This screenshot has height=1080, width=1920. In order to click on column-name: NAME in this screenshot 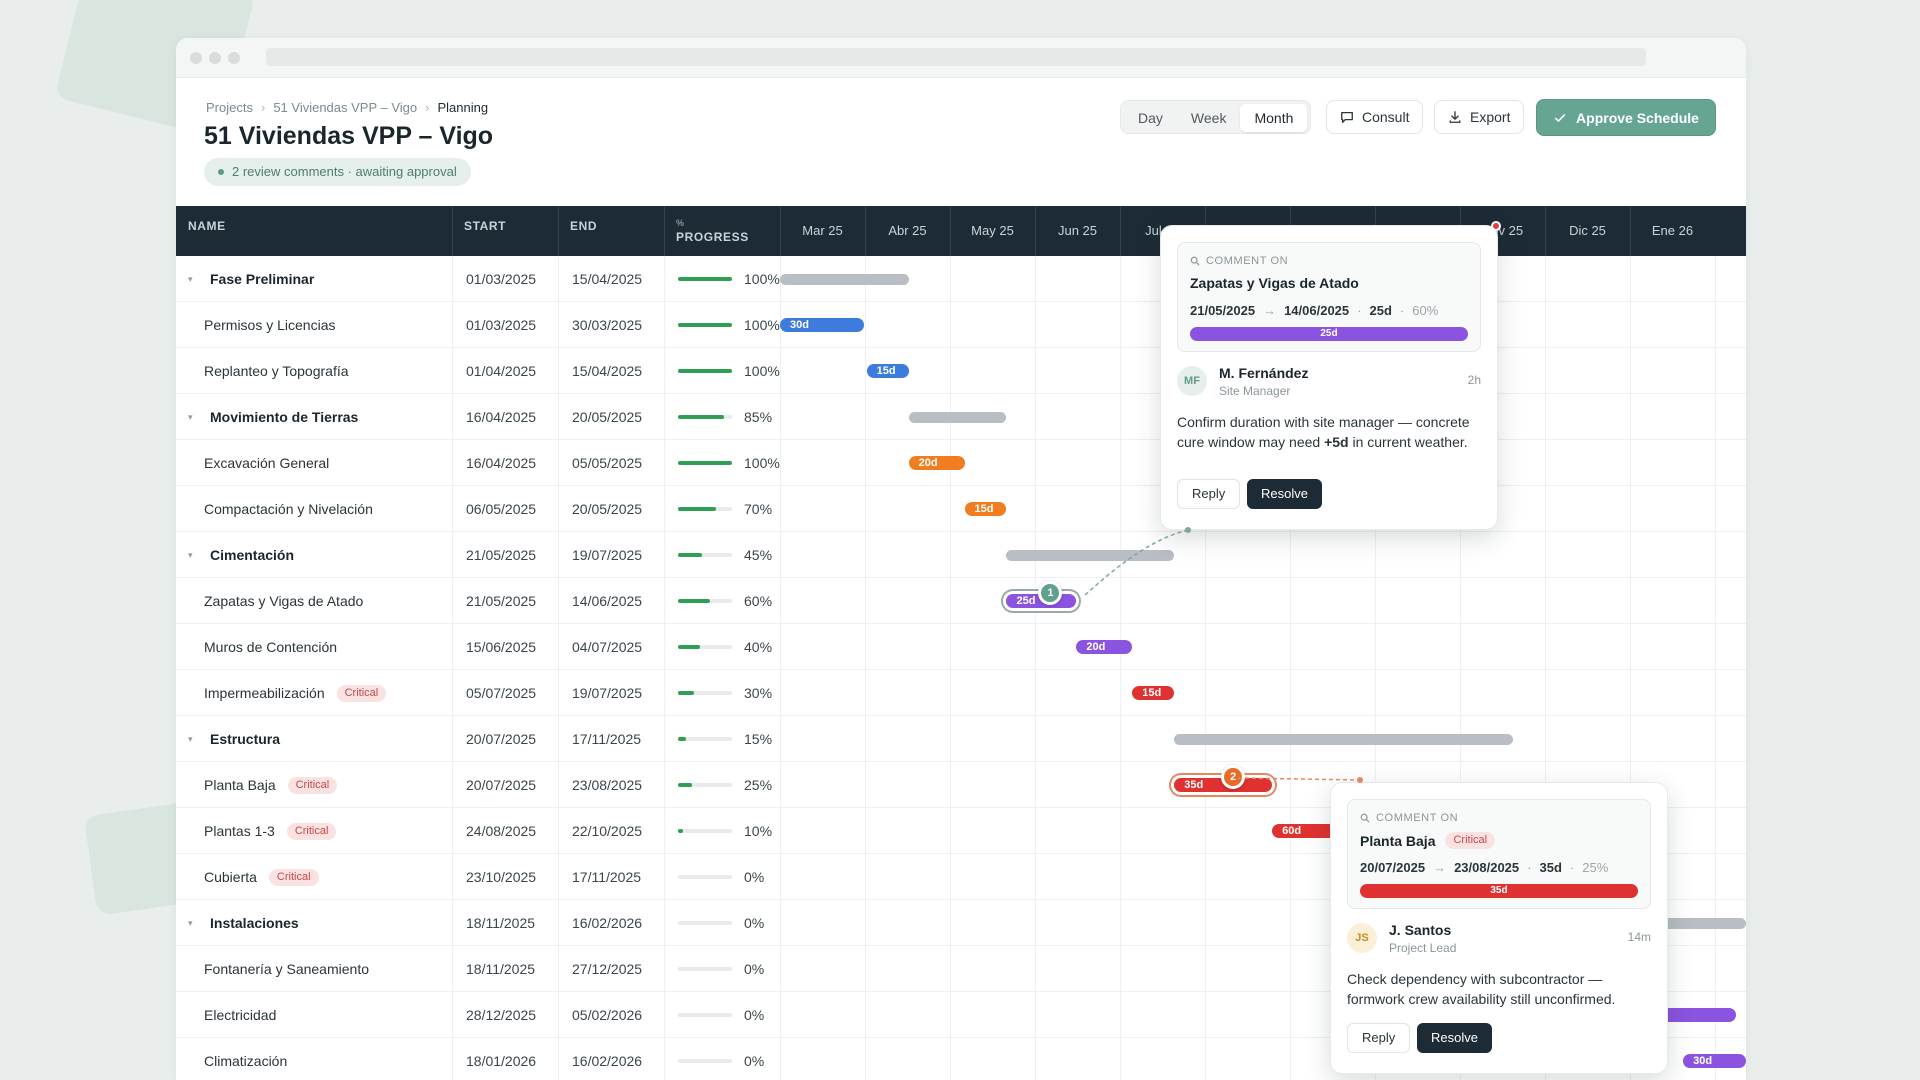, I will do `click(314, 231)`.